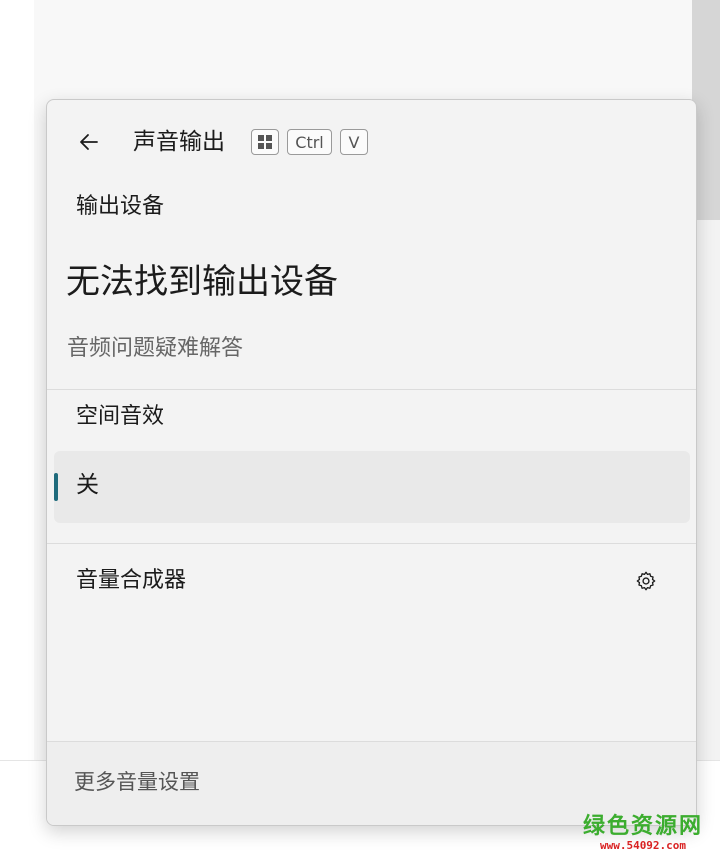 The width and height of the screenshot is (720, 856). I want to click on troubleshoot-link: 音频问题疑难解答, so click(155, 349).